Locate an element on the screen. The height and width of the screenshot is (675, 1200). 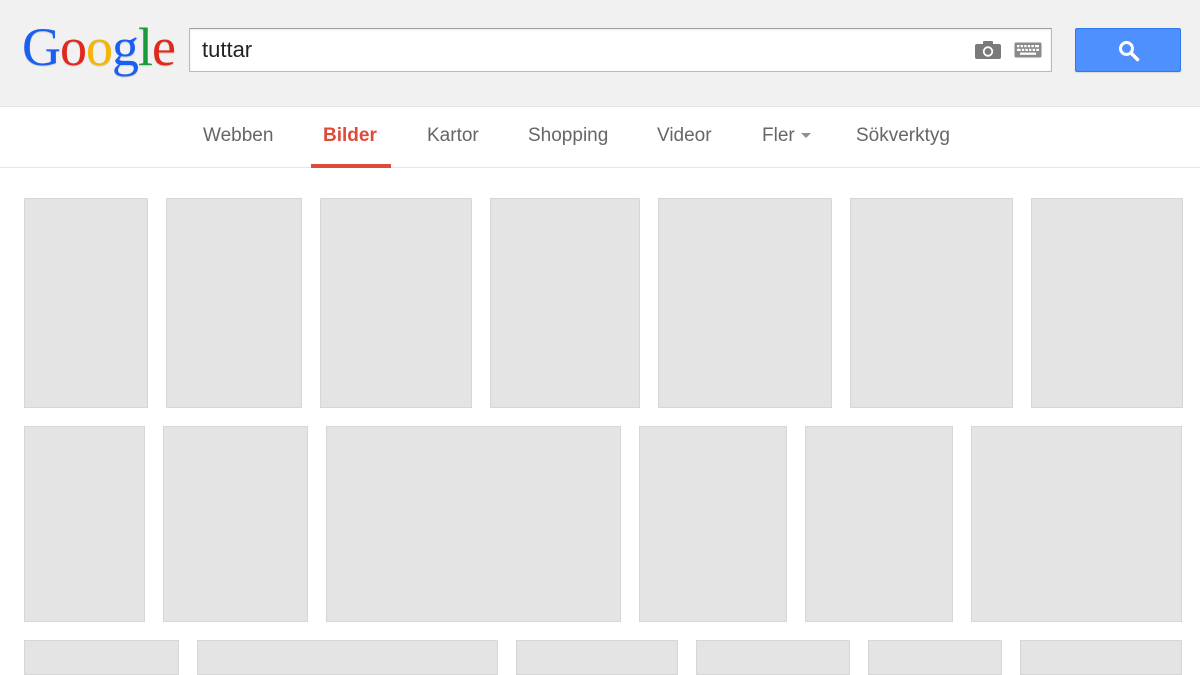
google-logo: Google is located at coordinates (99, 47).